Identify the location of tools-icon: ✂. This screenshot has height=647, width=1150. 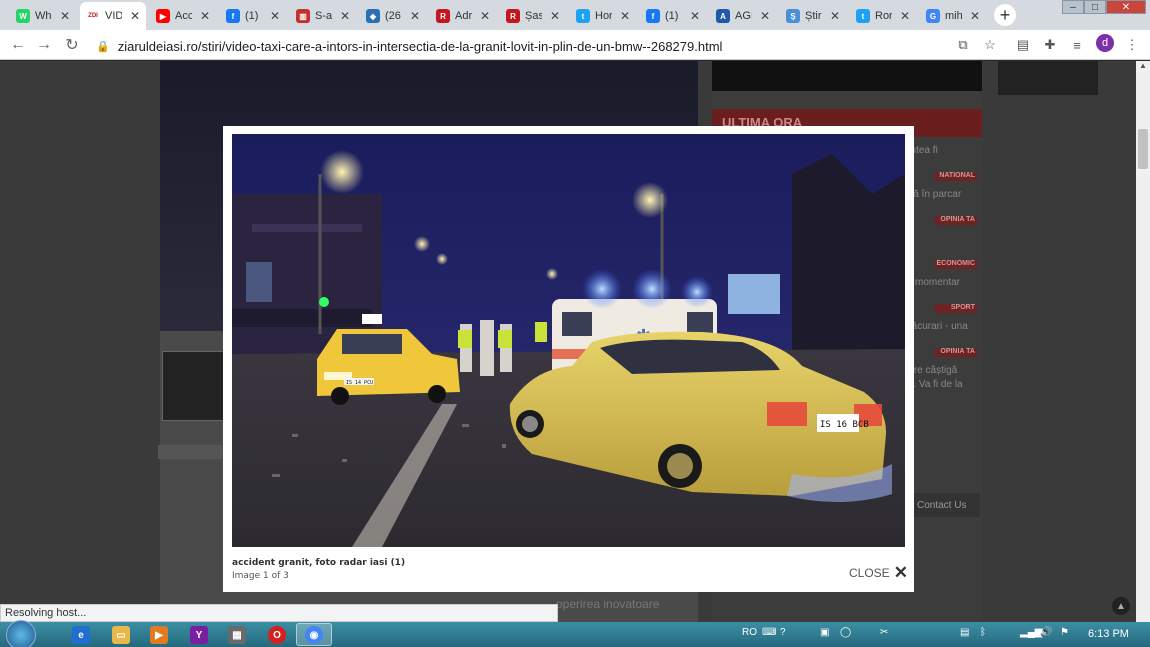
(884, 632).